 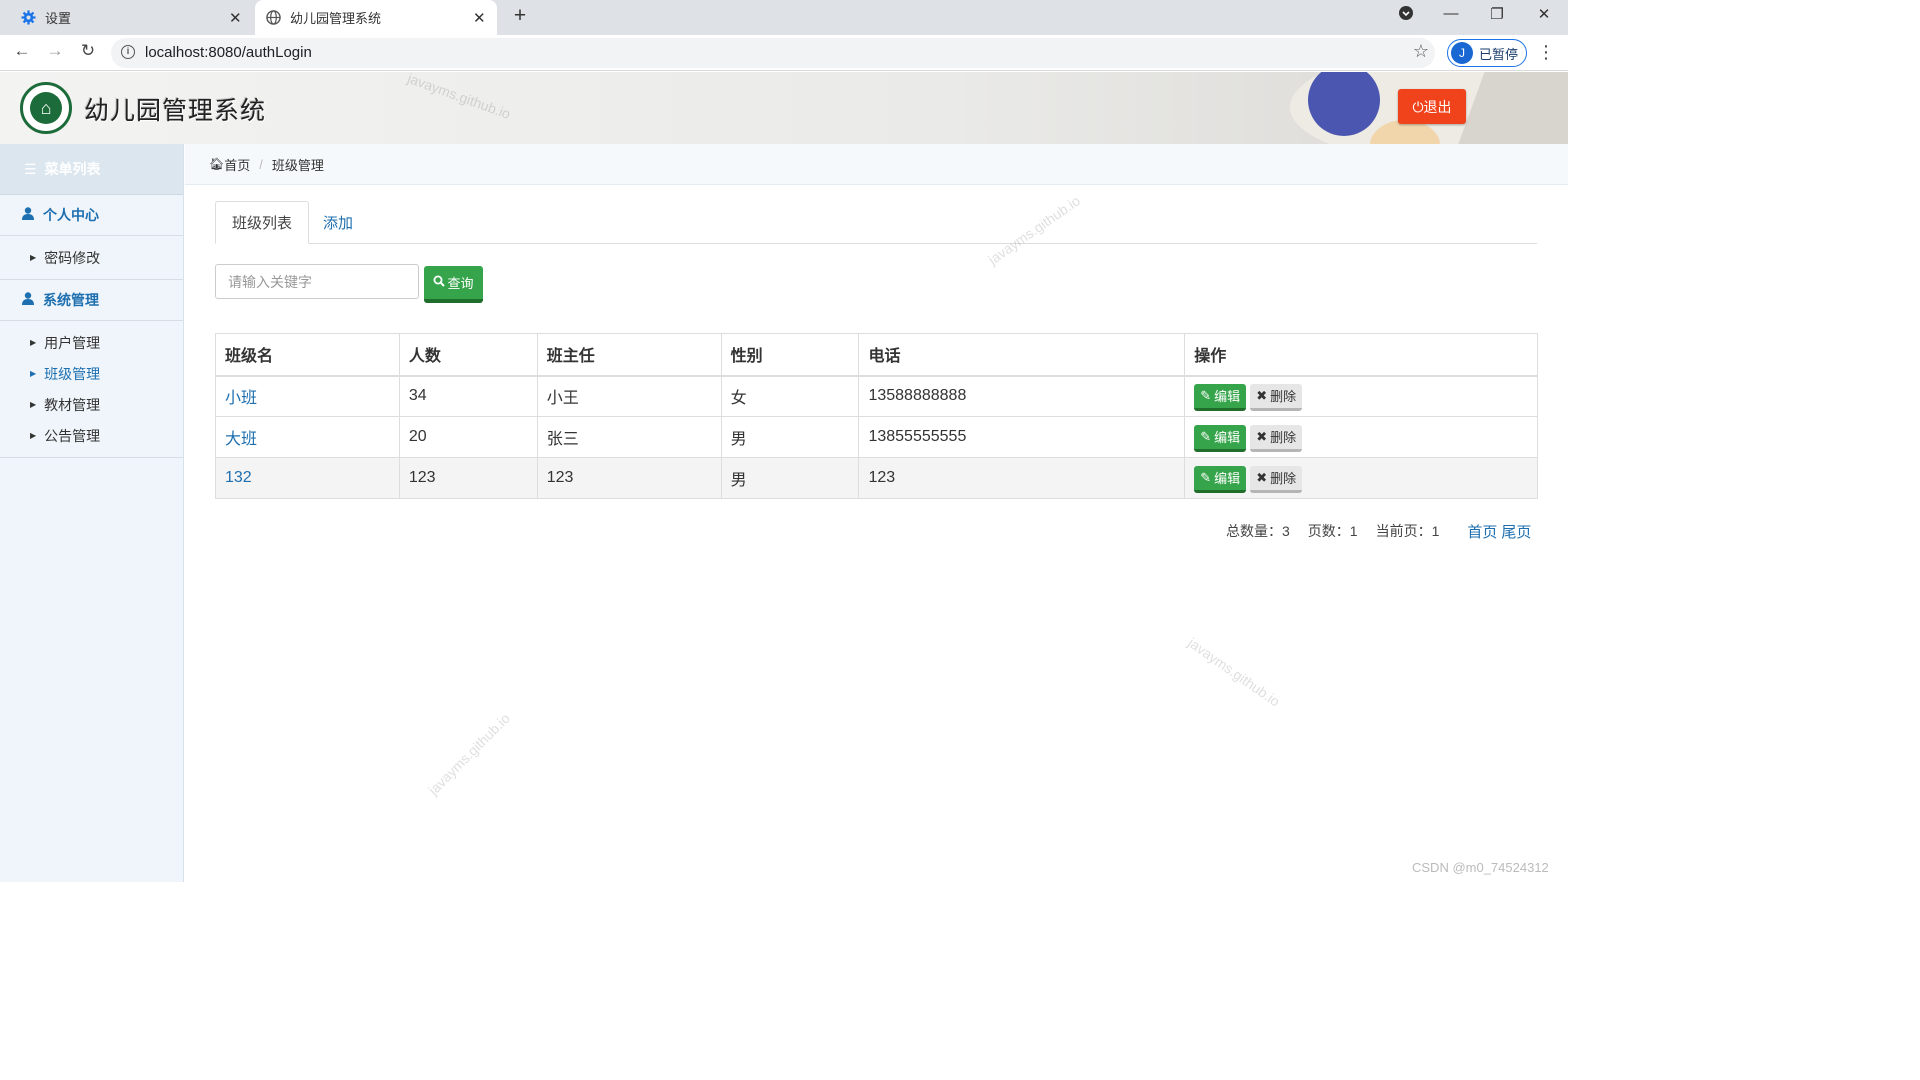 What do you see at coordinates (790, 396) in the screenshot?
I see `cell-gender: 女` at bounding box center [790, 396].